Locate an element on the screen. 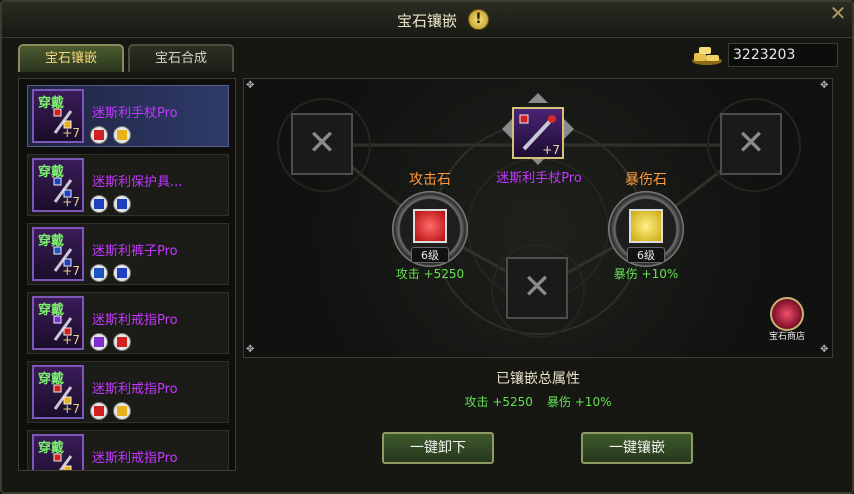 The image size is (854, 494). info-icon: ! is located at coordinates (478, 19).